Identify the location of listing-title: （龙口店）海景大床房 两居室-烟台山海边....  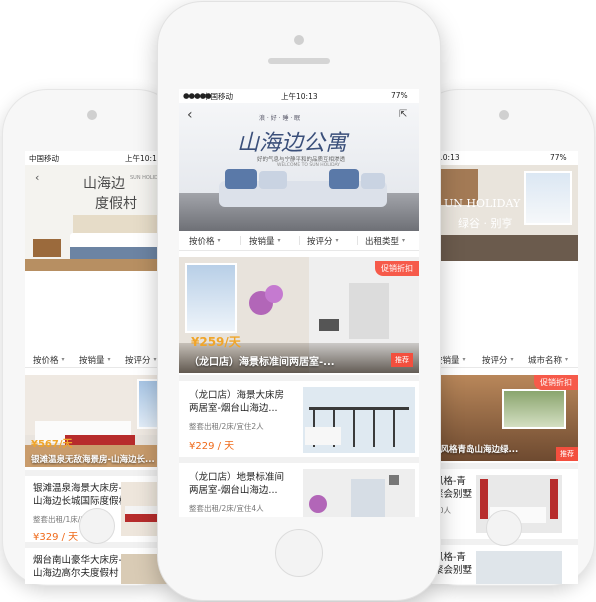
(237, 402).